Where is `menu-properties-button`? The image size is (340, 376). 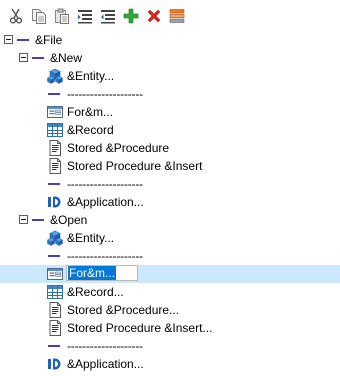 menu-properties-button is located at coordinates (177, 16).